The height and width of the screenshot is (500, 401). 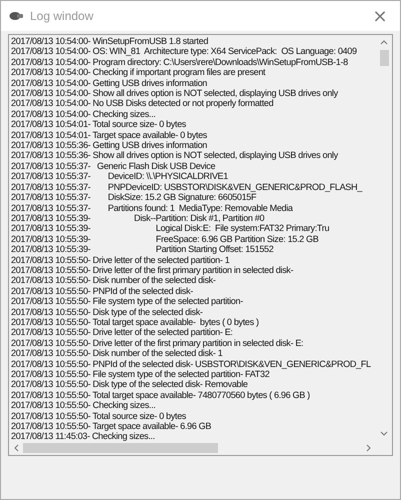 What do you see at coordinates (134, 197) in the screenshot?
I see `log-line: 2017/08/13 10:55:37- DiskSize: 15.2 GB Signature: 6605015F` at bounding box center [134, 197].